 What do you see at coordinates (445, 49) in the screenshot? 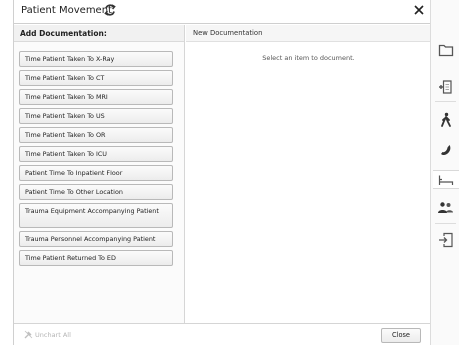
I see `folder-icon` at bounding box center [445, 49].